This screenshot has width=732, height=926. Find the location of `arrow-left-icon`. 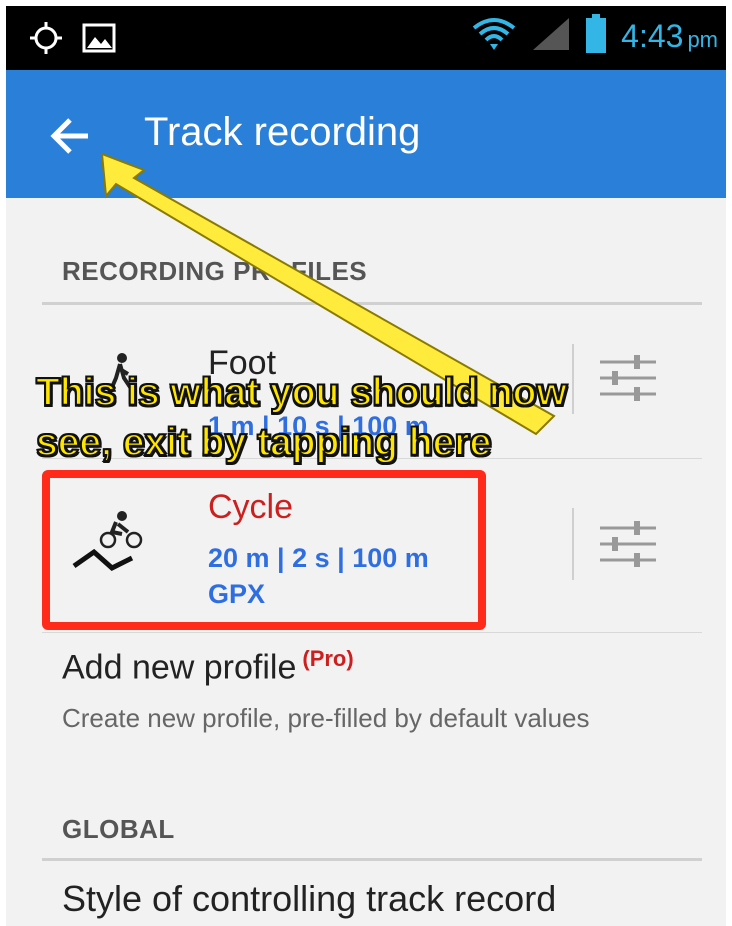

arrow-left-icon is located at coordinates (69, 136).